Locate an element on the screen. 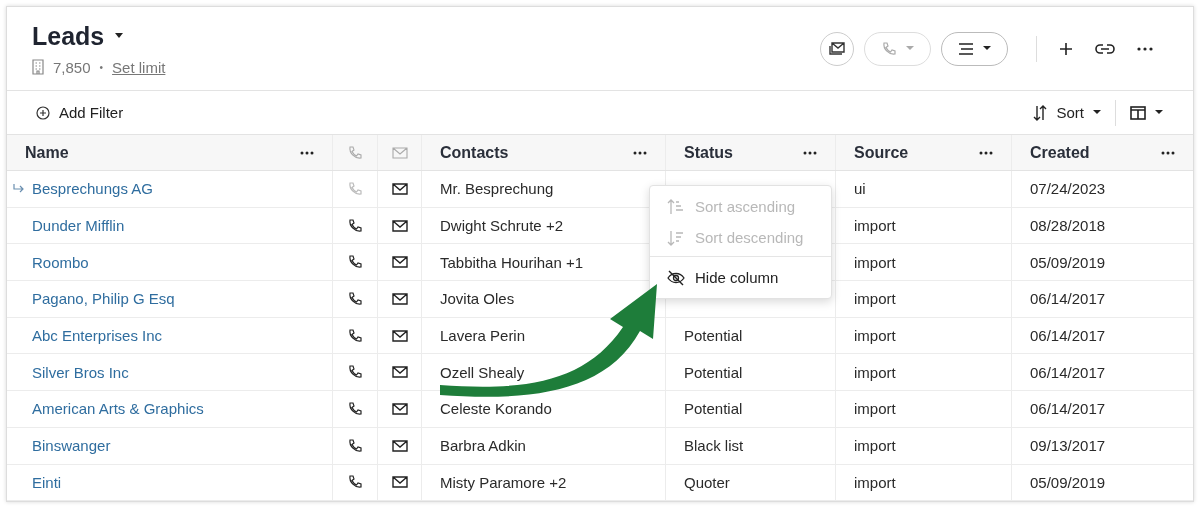  add-icon is located at coordinates (1066, 48).